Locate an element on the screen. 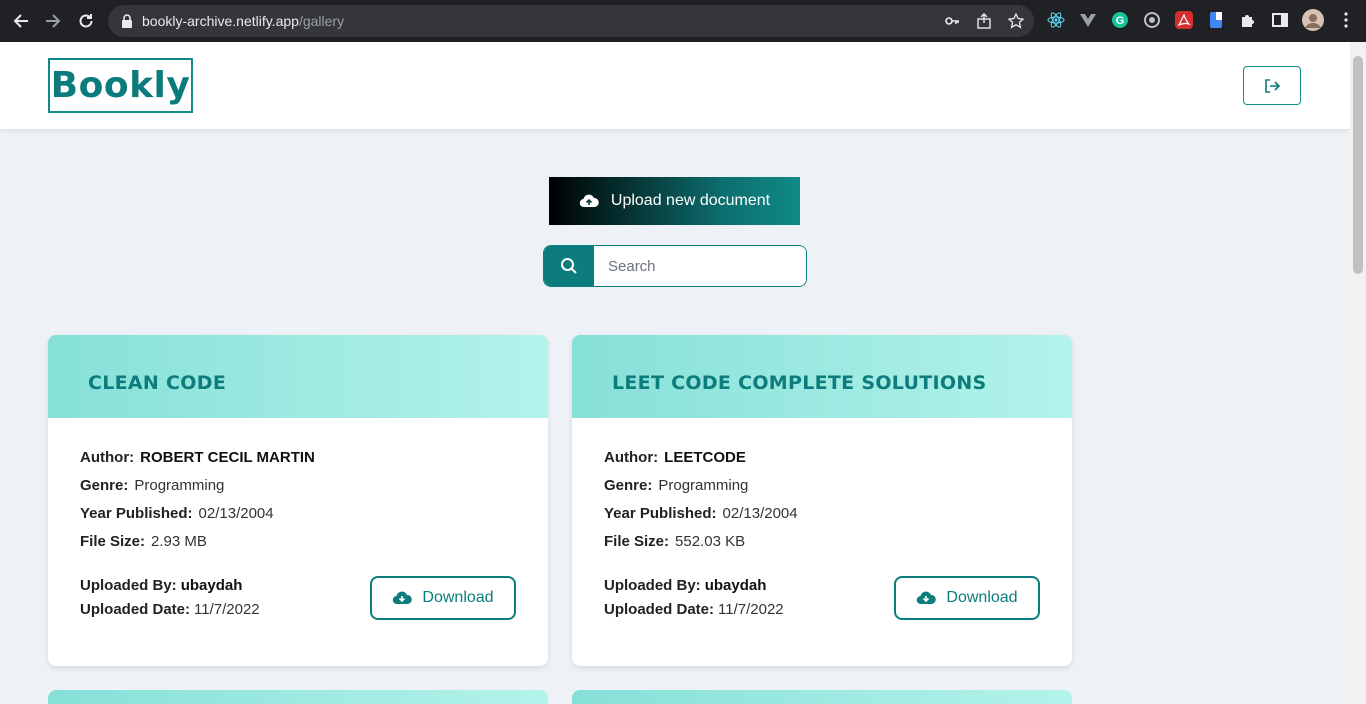 This screenshot has height=704, width=1366. search-bar is located at coordinates (675, 266).